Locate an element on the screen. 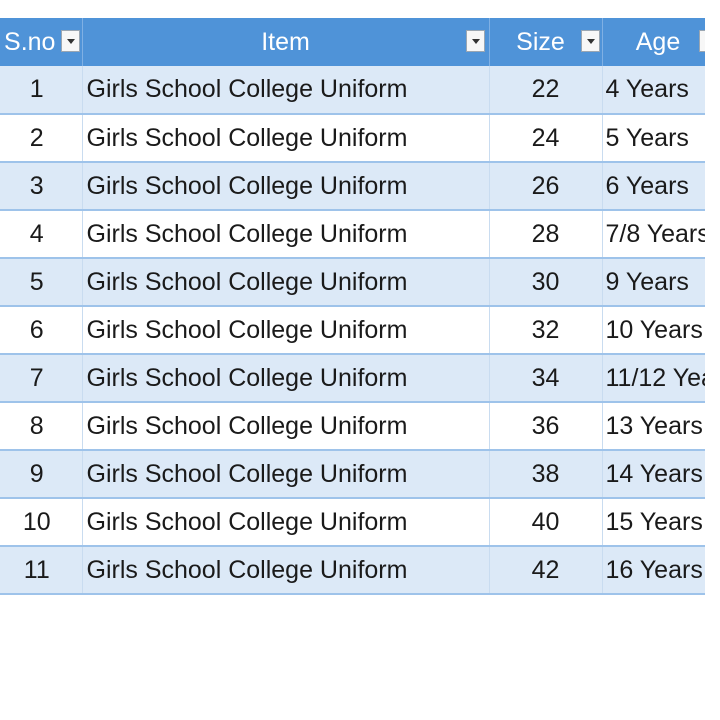  table-row: 2 Girls School College Uniform 24 5 Years is located at coordinates (352, 138).